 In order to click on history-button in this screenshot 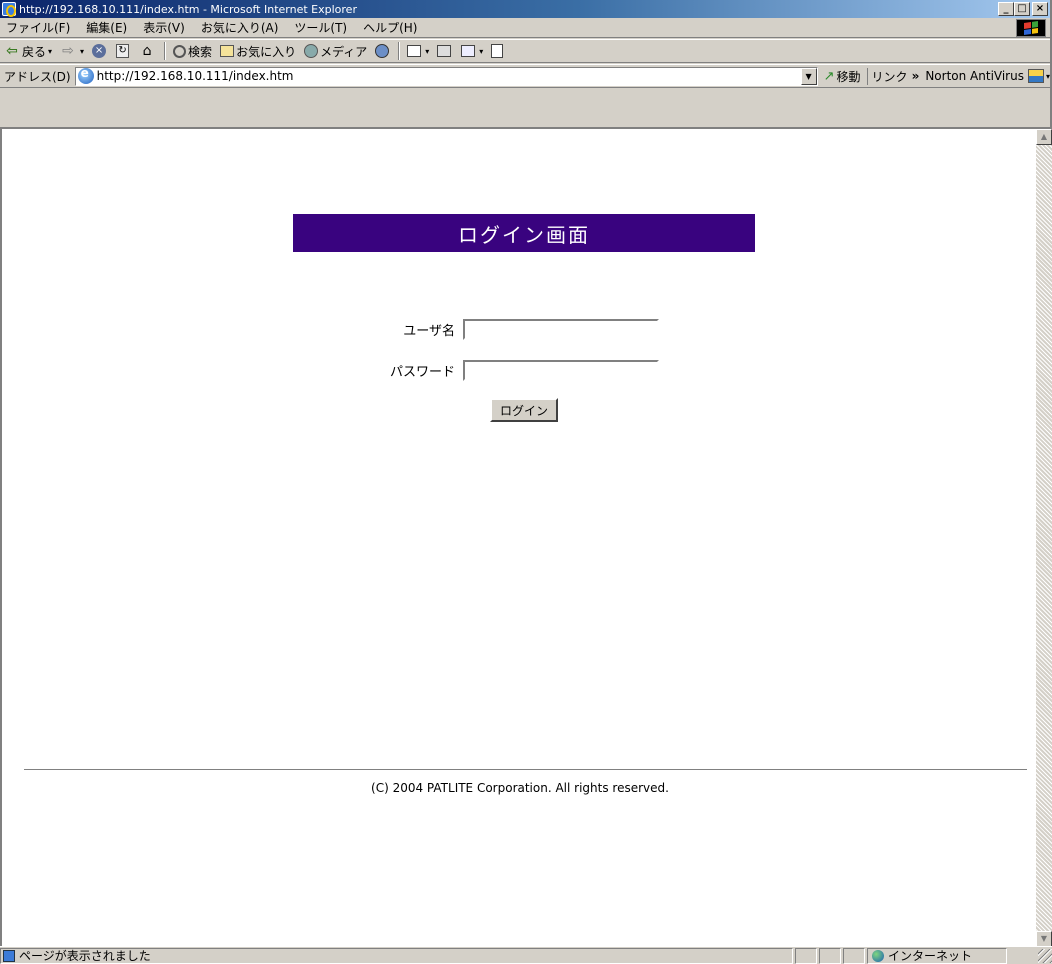, I will do `click(383, 51)`.